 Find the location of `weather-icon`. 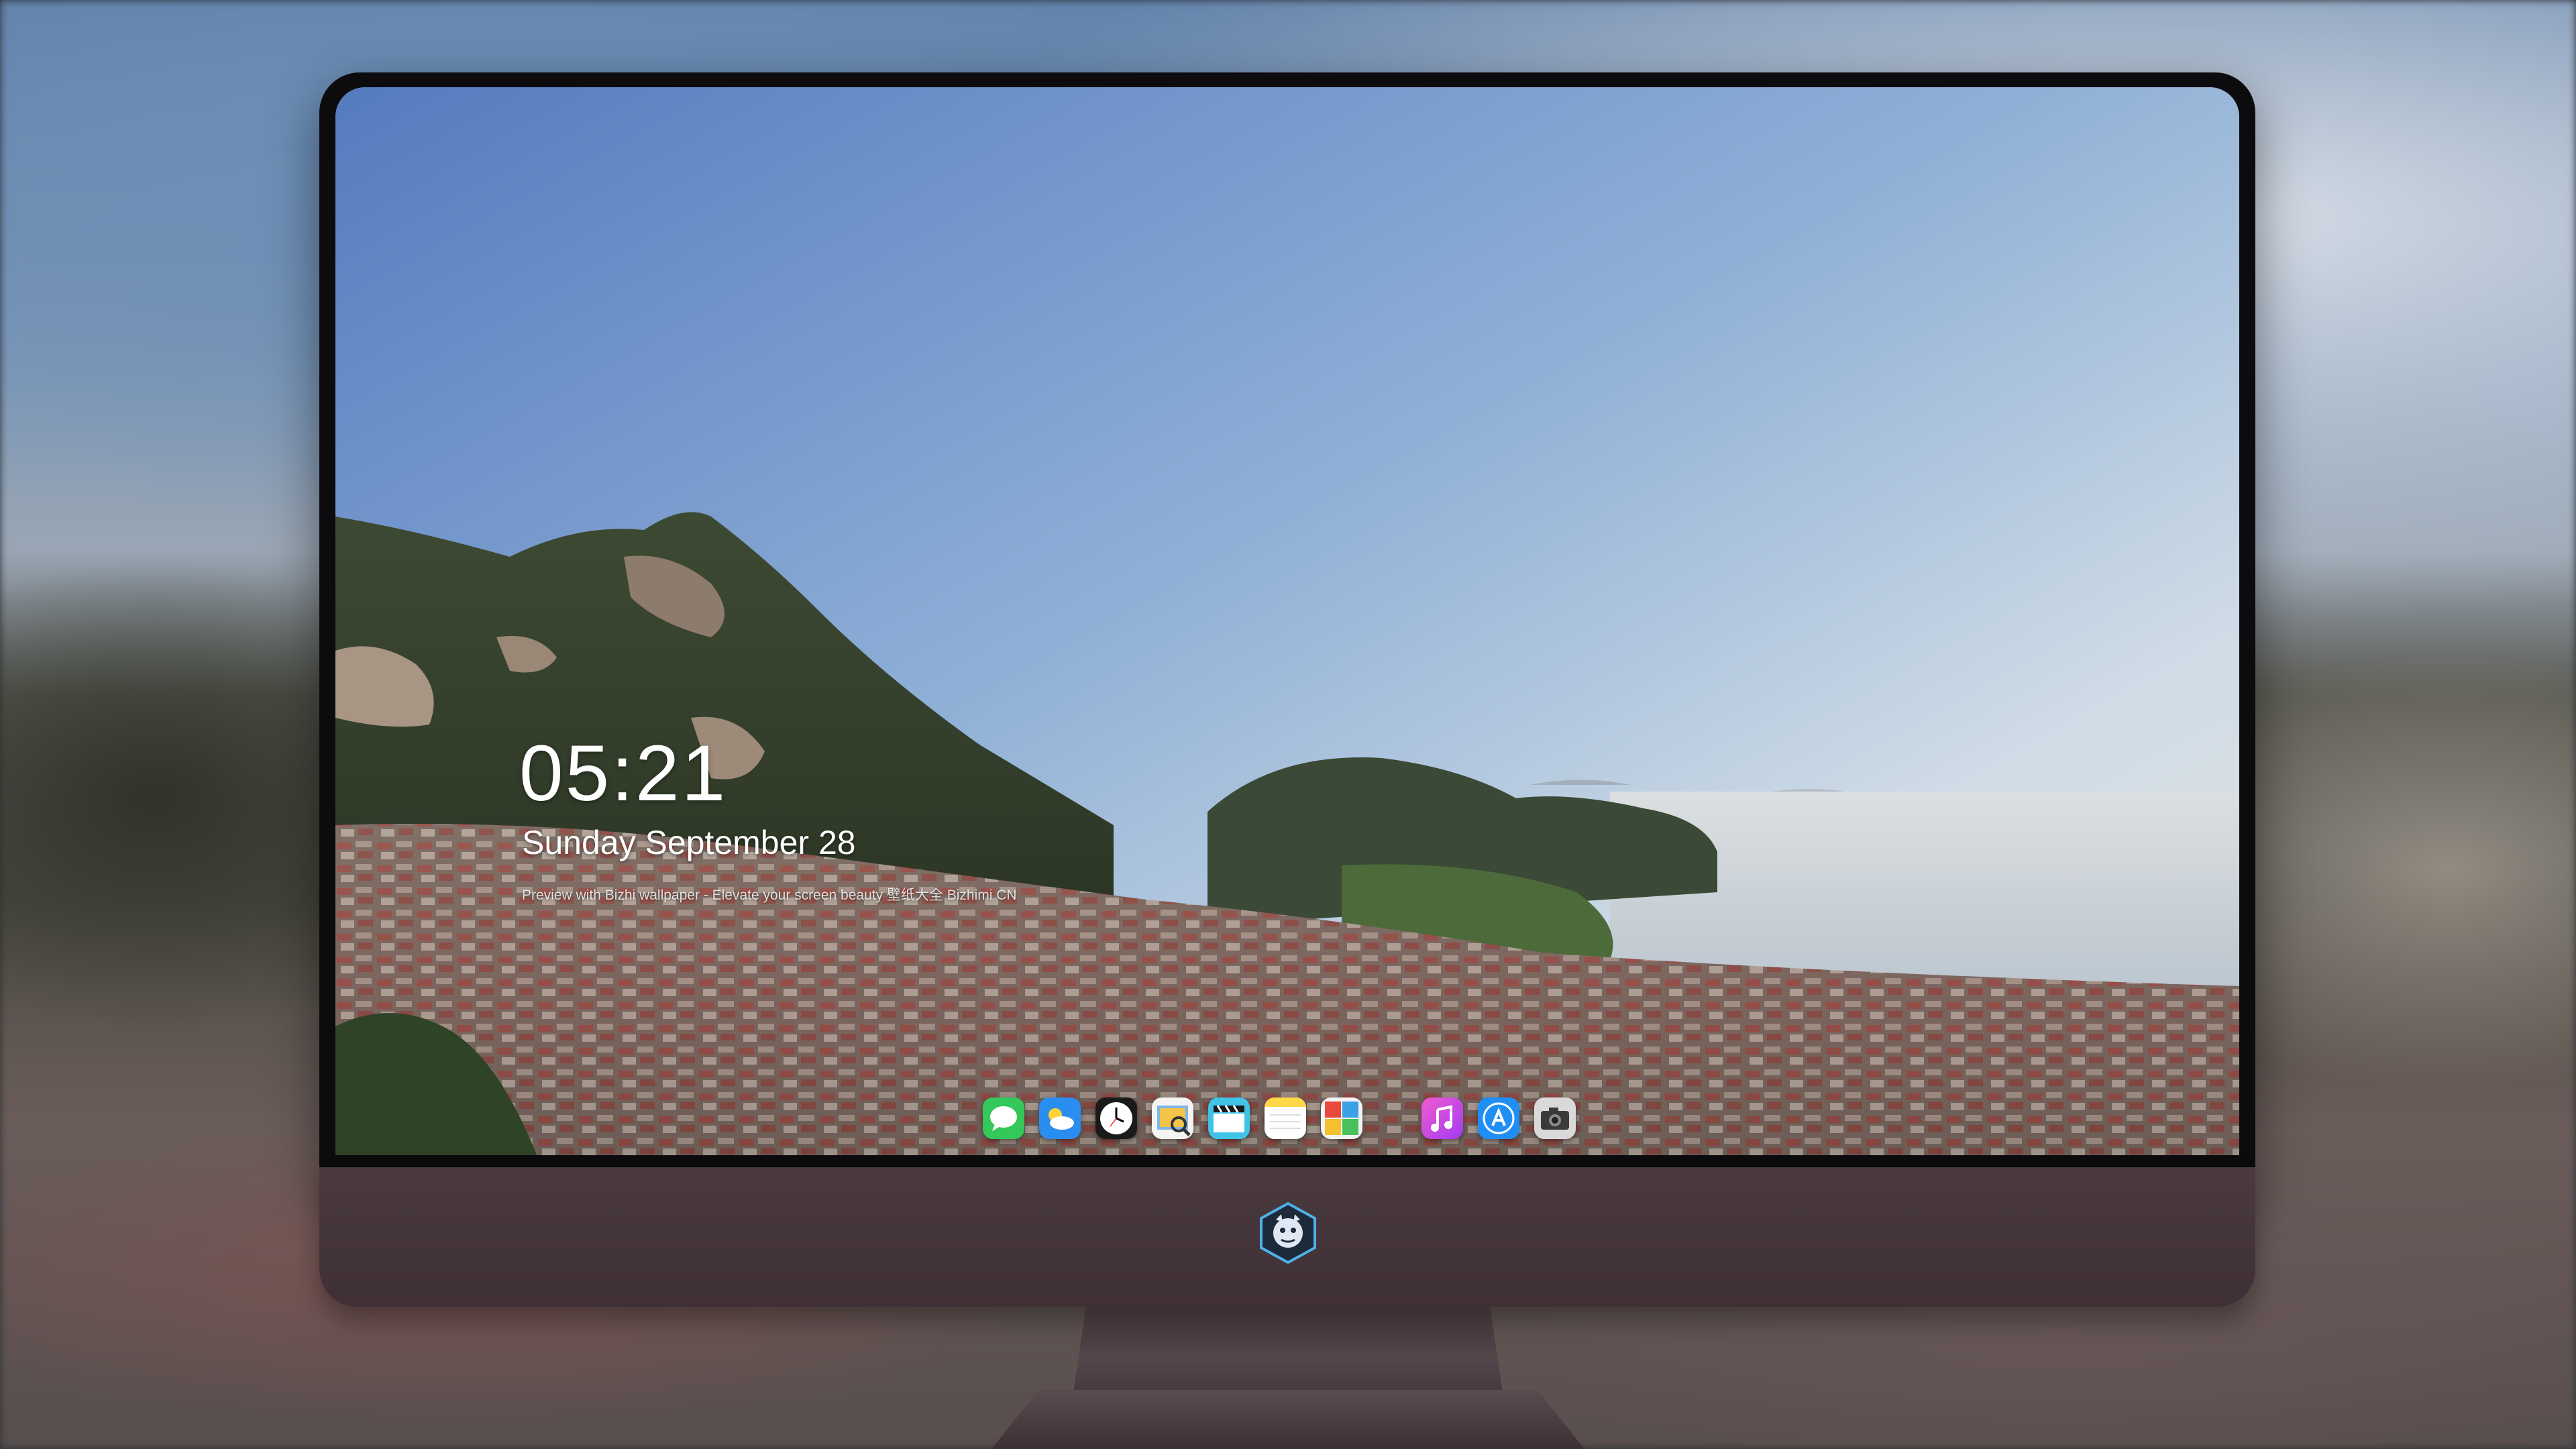

weather-icon is located at coordinates (1060, 1118).